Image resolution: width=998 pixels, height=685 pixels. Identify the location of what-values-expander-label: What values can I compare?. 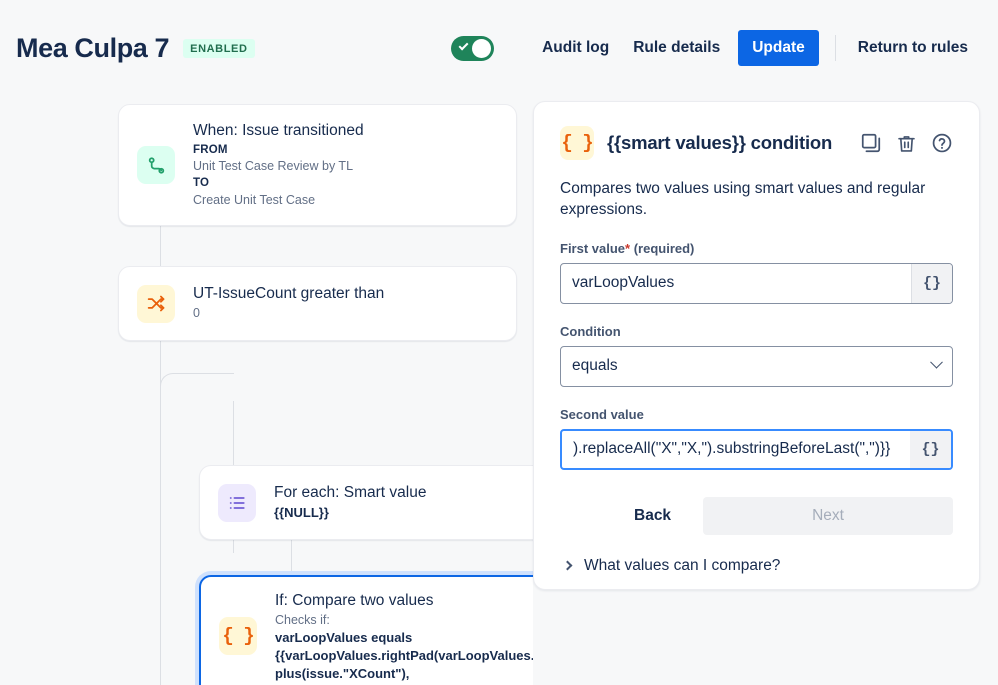
(682, 565).